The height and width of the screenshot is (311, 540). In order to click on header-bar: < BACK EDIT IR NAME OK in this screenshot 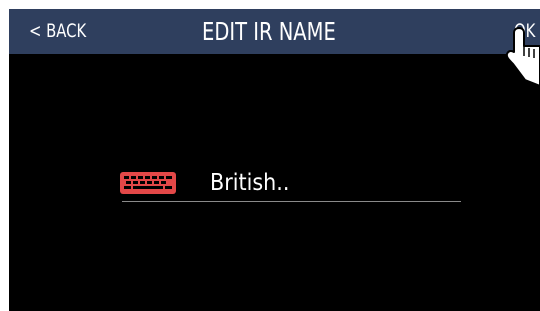, I will do `click(274, 31)`.